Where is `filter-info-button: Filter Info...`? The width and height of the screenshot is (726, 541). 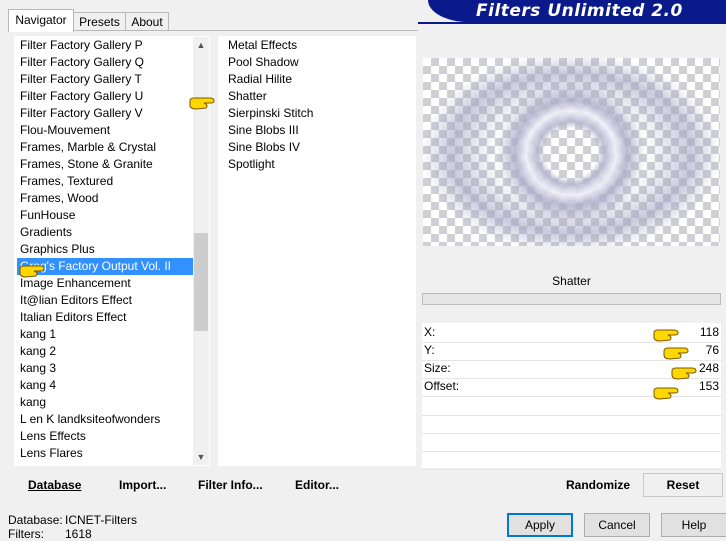 filter-info-button: Filter Info... is located at coordinates (230, 485).